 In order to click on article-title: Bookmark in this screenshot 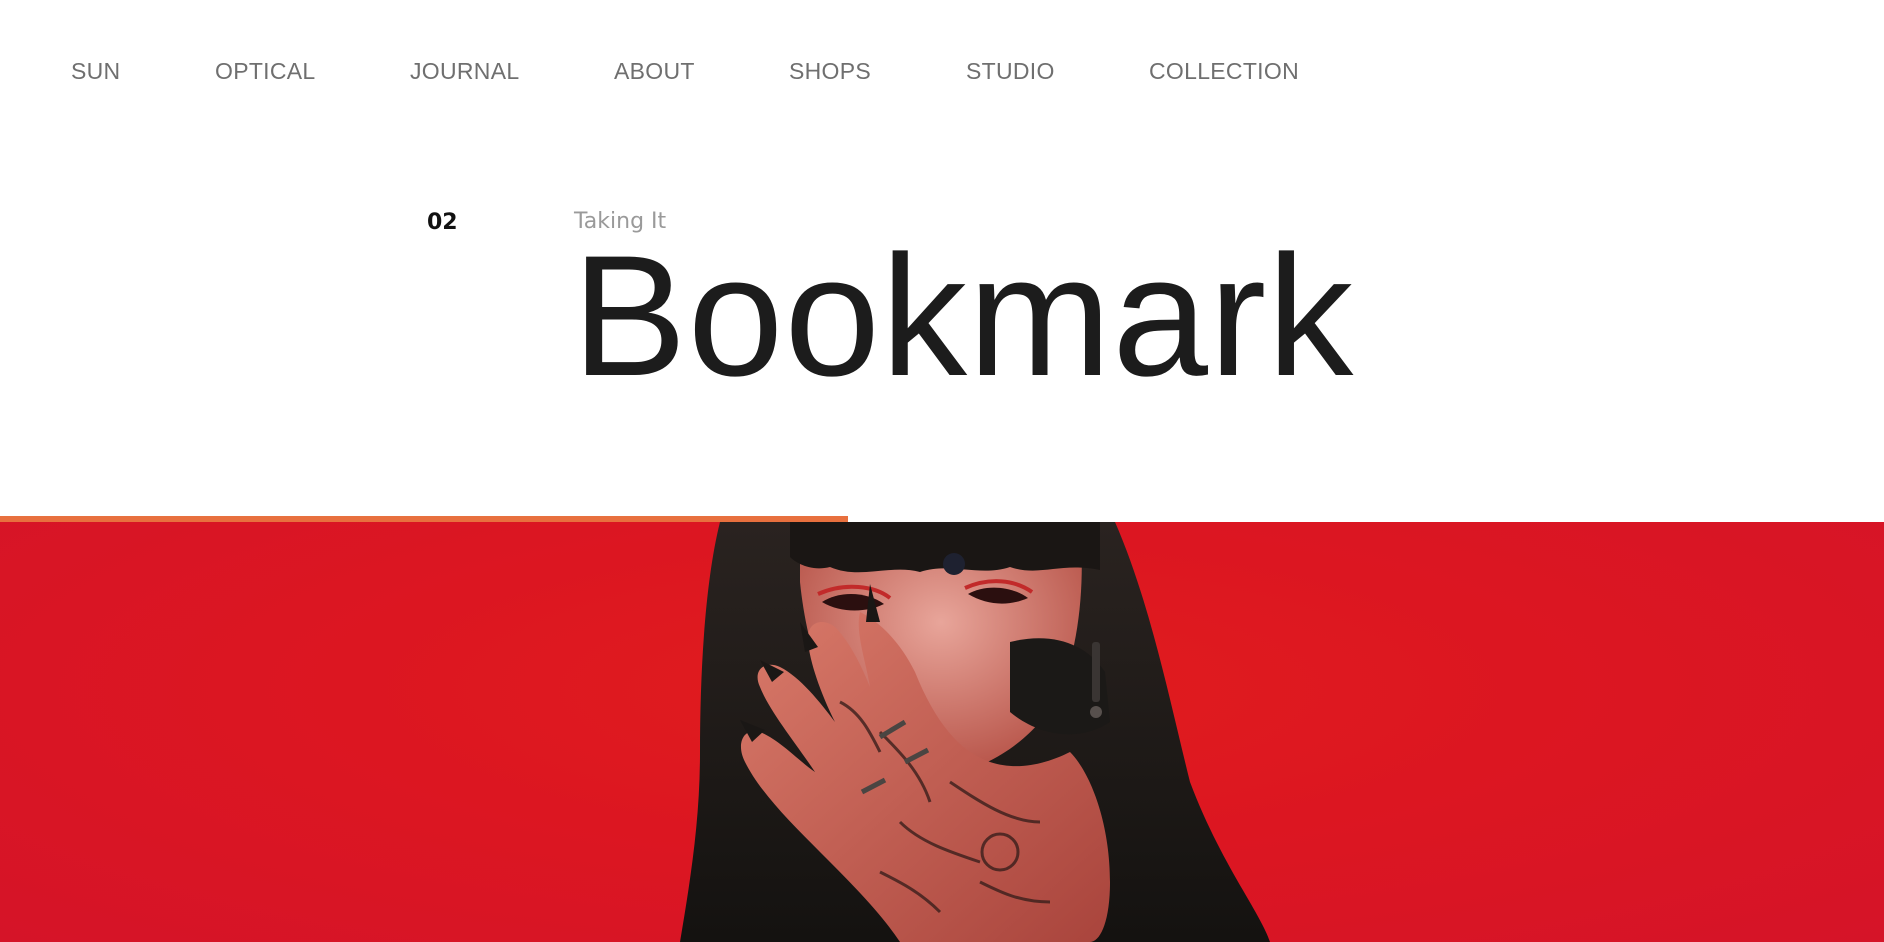, I will do `click(963, 316)`.